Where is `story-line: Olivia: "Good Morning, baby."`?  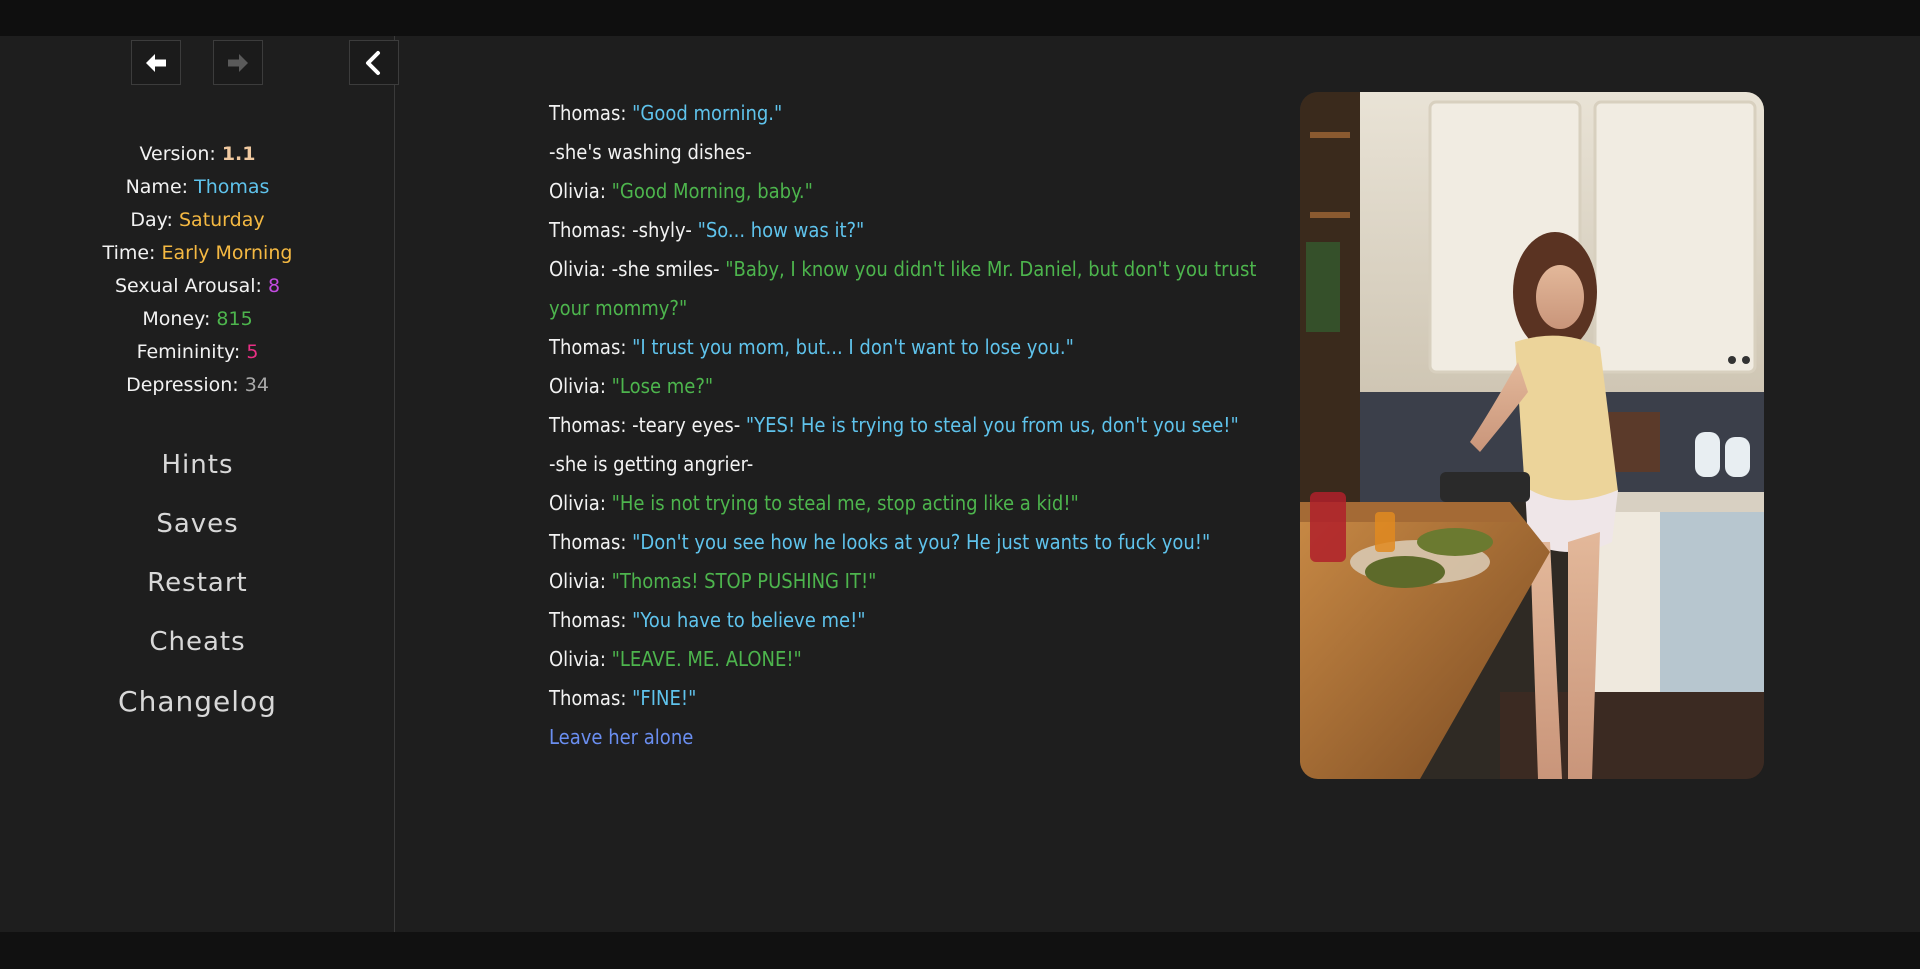
story-line: Olivia: "Good Morning, baby." is located at coordinates (909, 191).